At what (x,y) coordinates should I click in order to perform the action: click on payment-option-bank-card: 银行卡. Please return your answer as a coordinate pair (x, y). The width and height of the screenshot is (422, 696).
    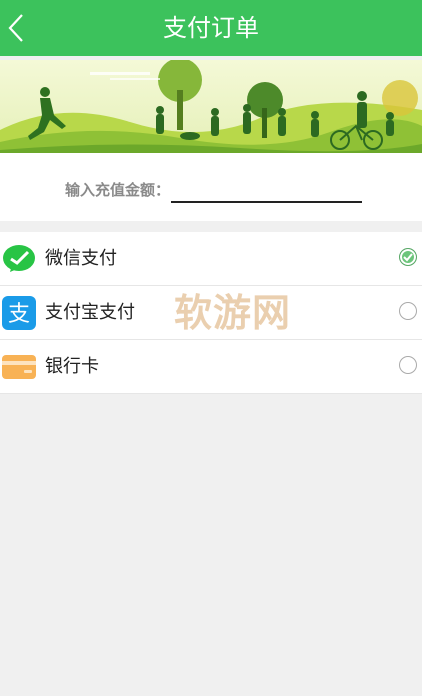
    Looking at the image, I should click on (211, 367).